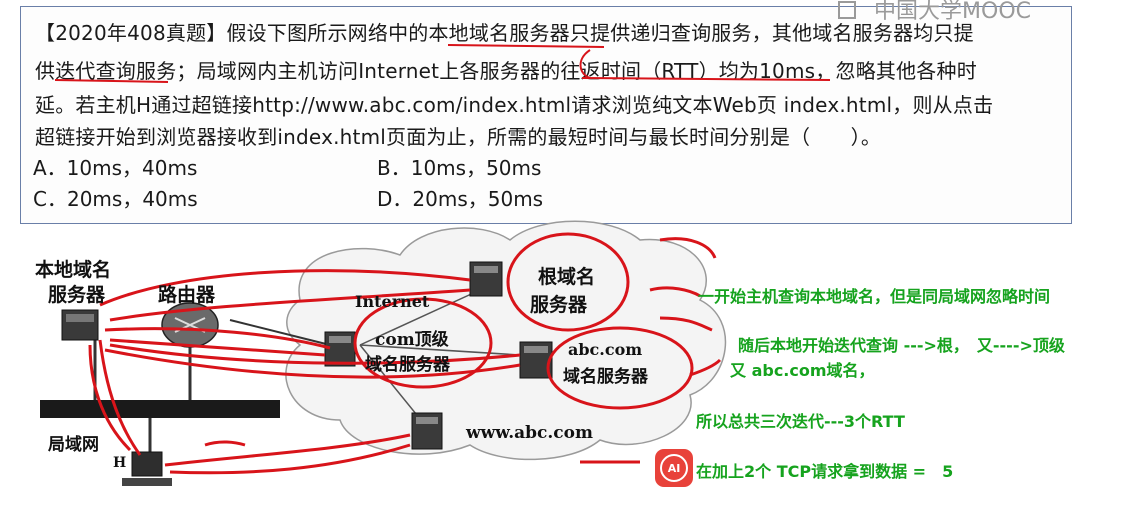  I want to click on note-1: 一开始主机查询本地域名，但是同局域网忽略时间, so click(874, 296).